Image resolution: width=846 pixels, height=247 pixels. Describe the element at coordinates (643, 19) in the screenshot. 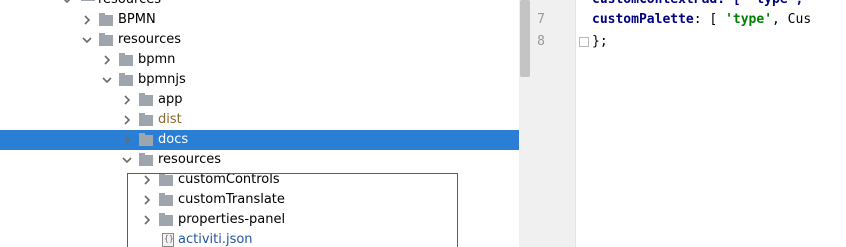

I see `code-token: customPalette` at that location.